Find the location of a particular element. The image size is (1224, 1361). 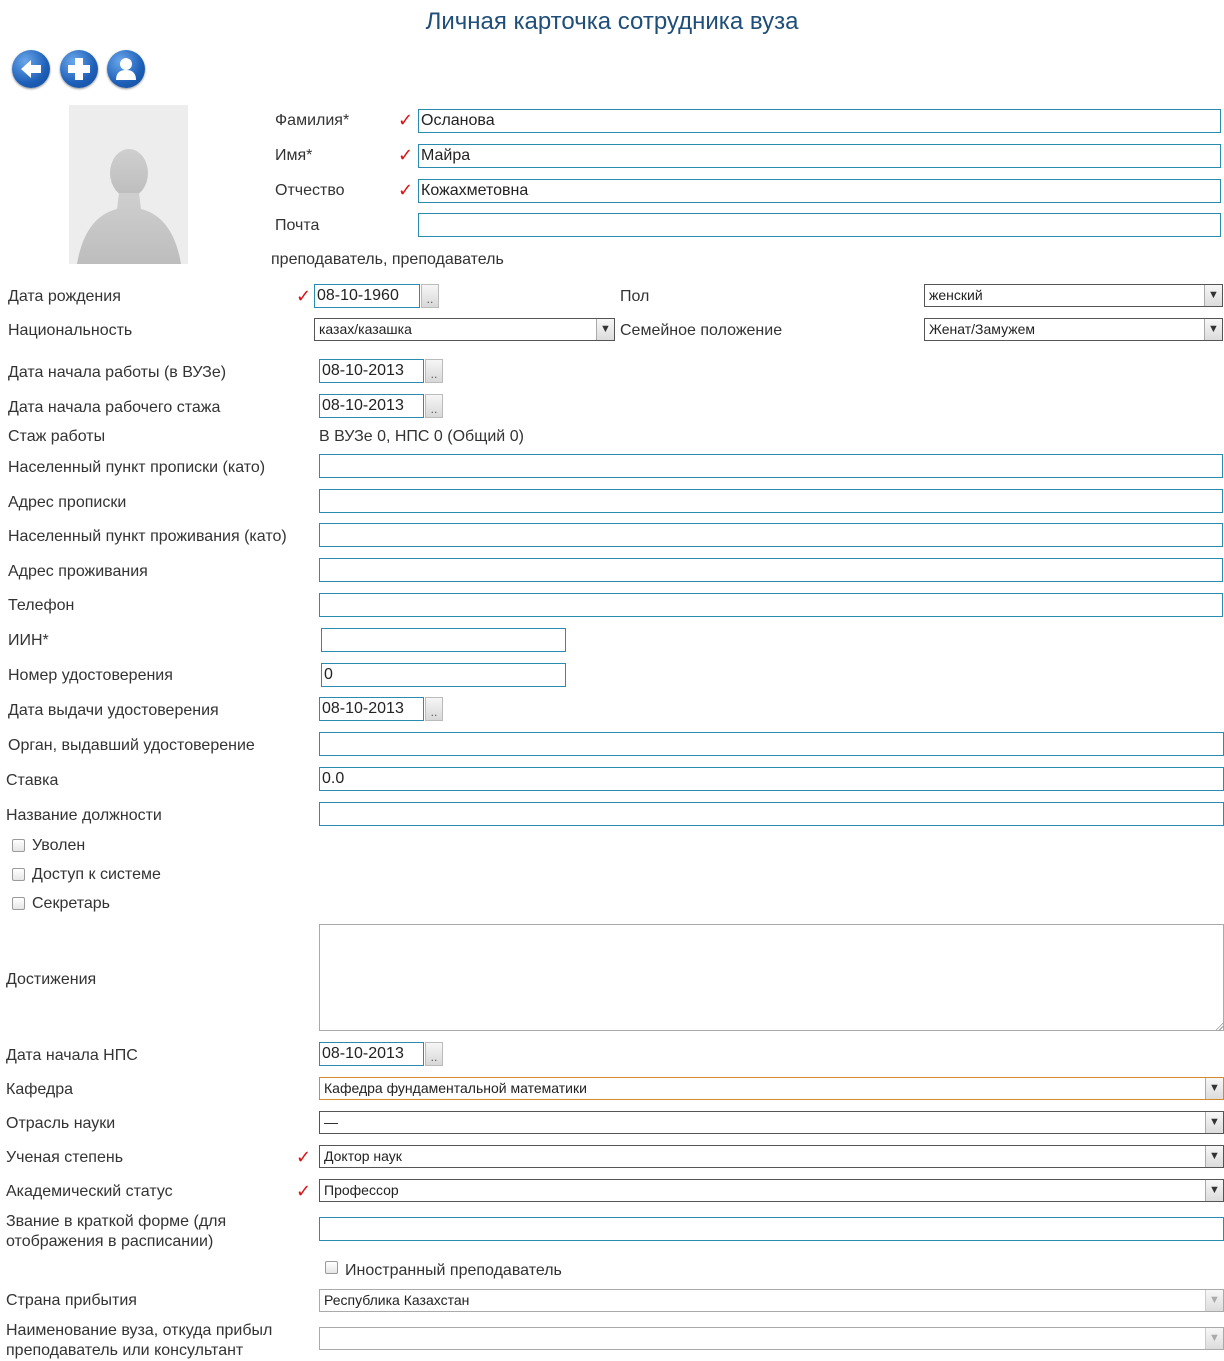

iin-input is located at coordinates (443, 640).